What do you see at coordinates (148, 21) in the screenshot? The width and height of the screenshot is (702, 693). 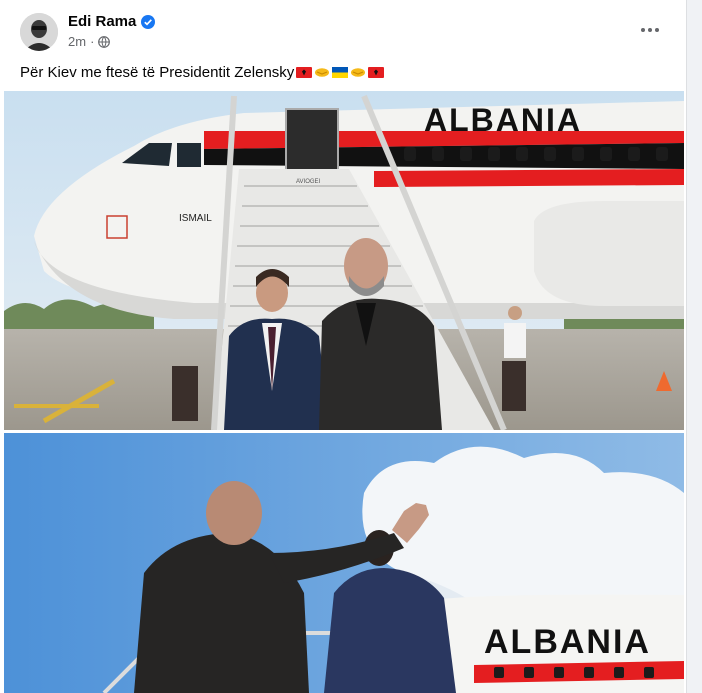 I see `verified-badge-icon` at bounding box center [148, 21].